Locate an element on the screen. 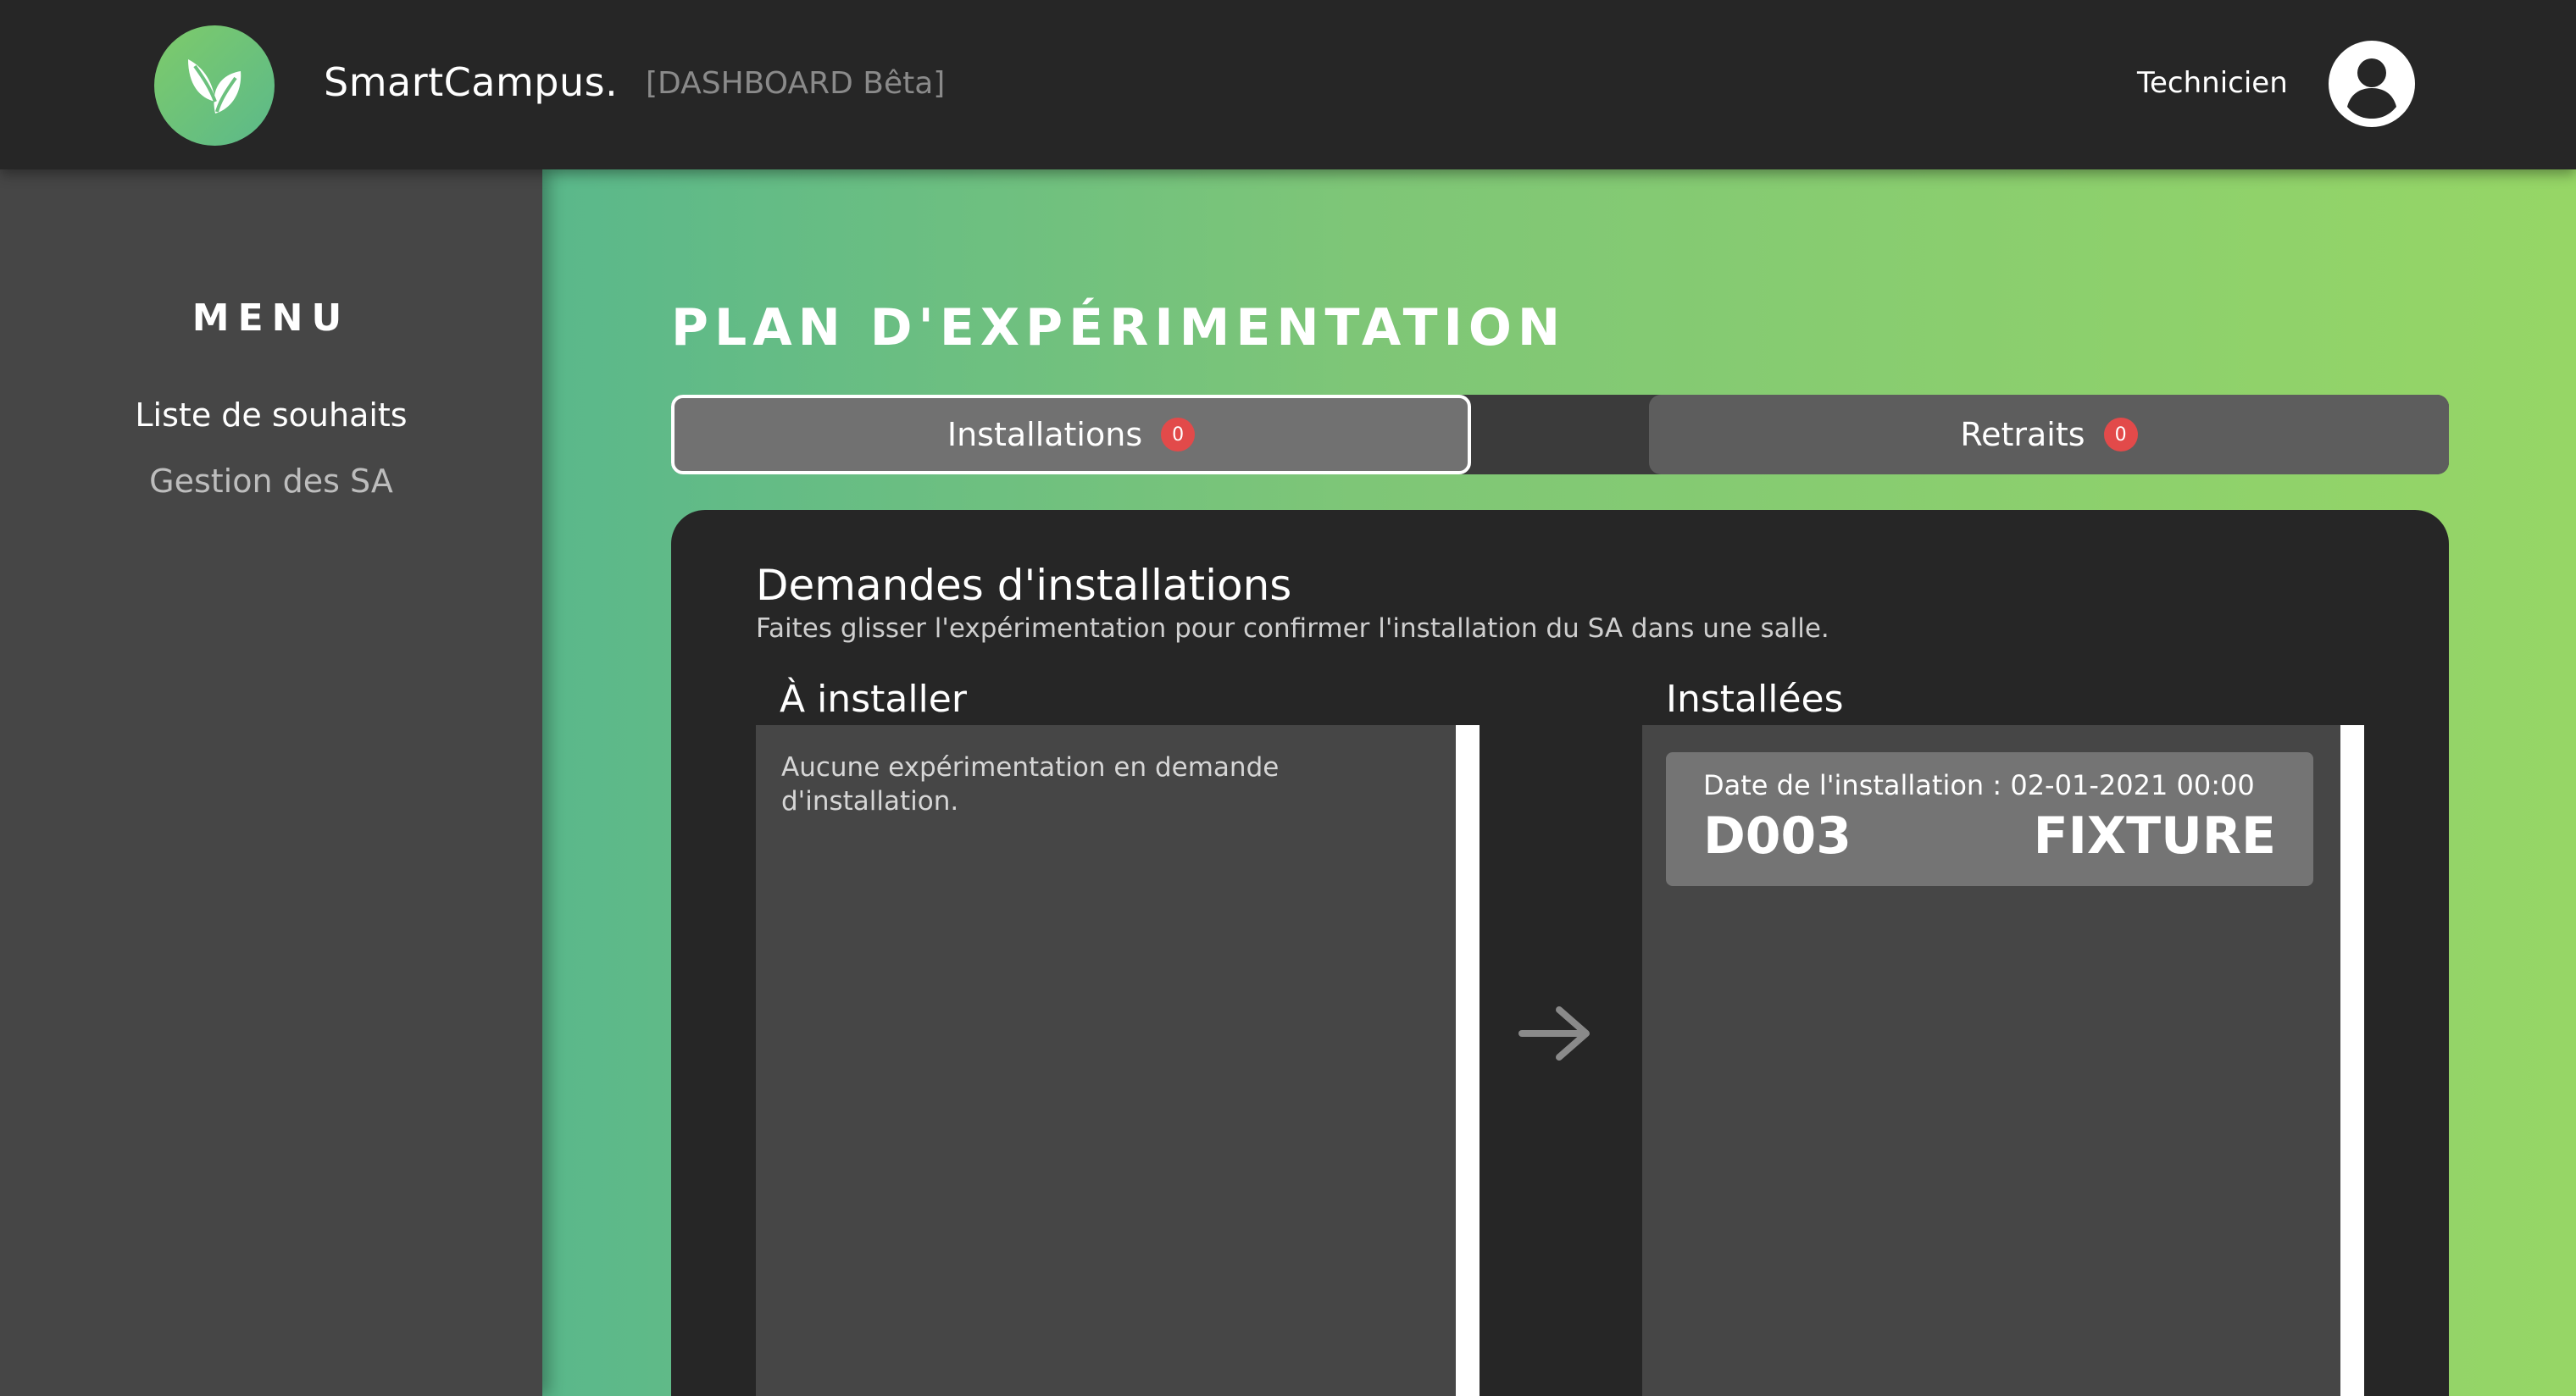  tab-label: Installations is located at coordinates (1045, 434).